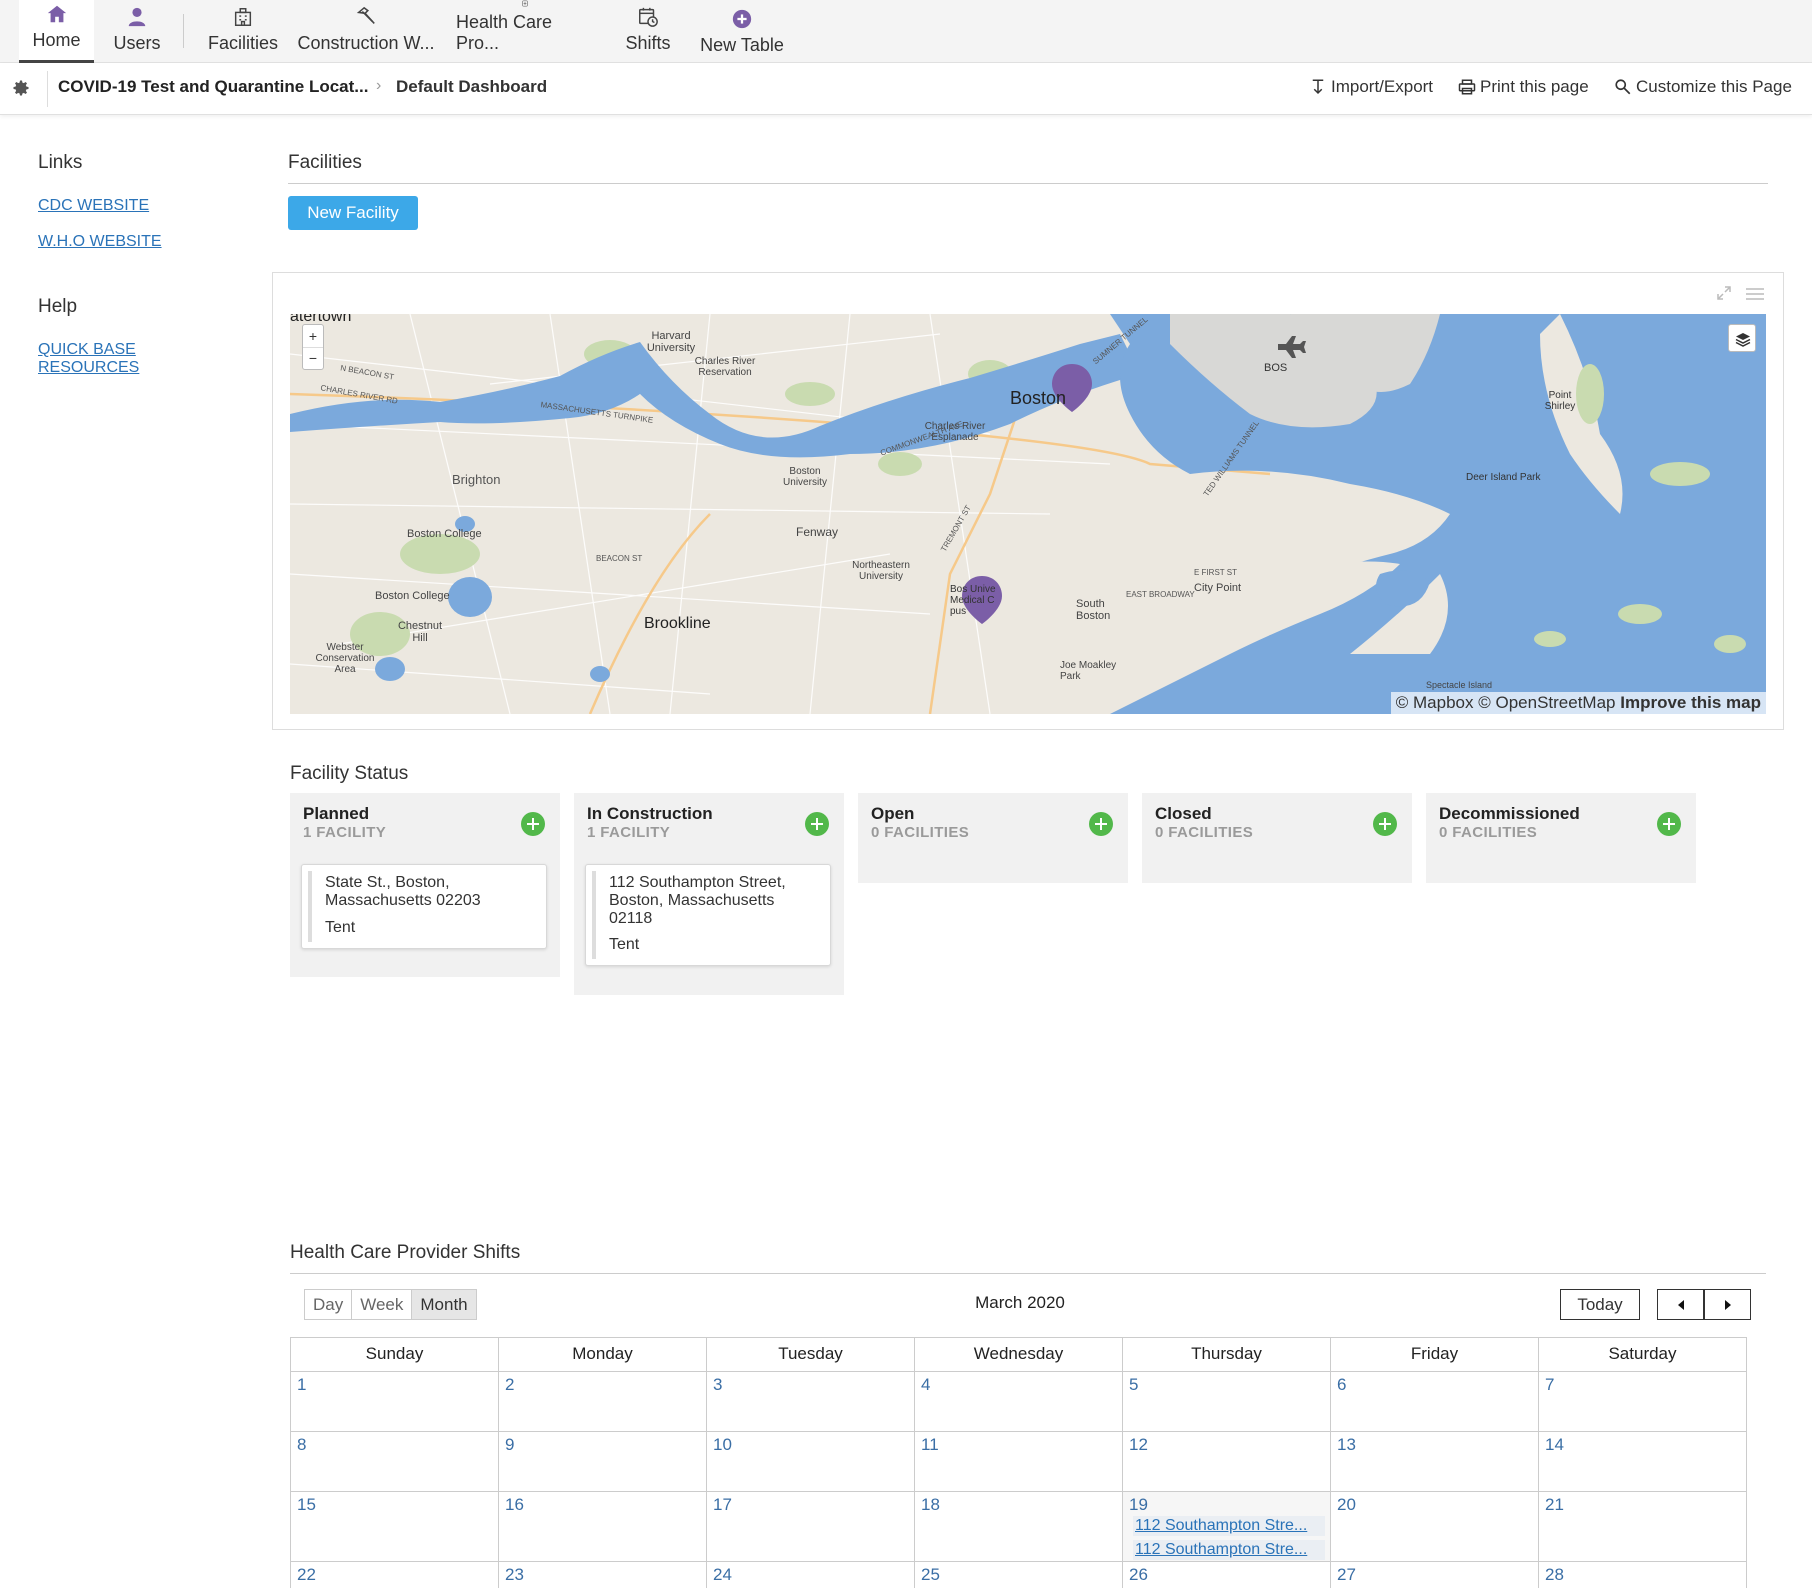  I want to click on next-month-button, so click(1727, 1304).